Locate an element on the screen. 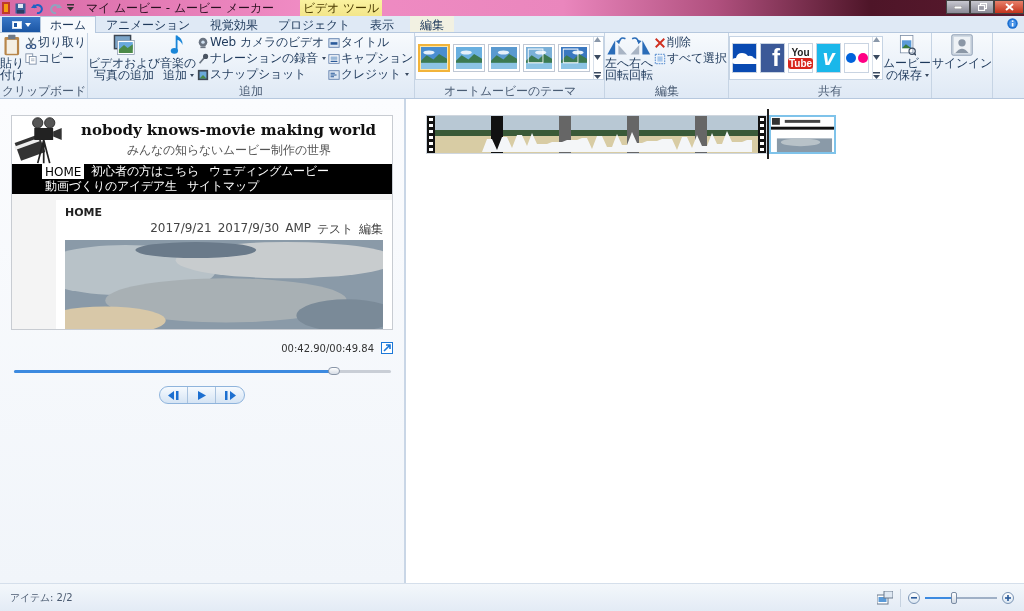 The width and height of the screenshot is (1024, 611). group-label: 編集 is located at coordinates (666, 91).